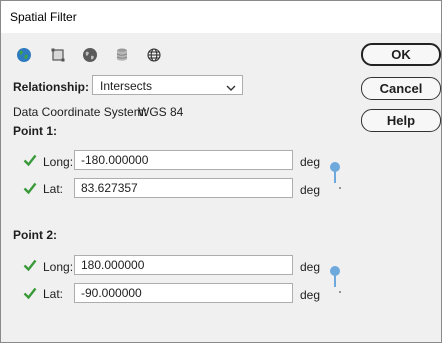  I want to click on point2-long-unit: deg, so click(310, 267).